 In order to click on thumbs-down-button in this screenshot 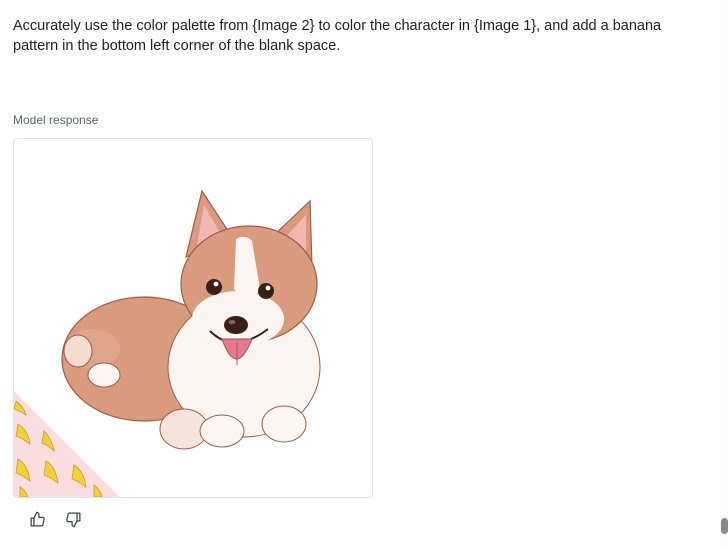, I will do `click(73, 522)`.